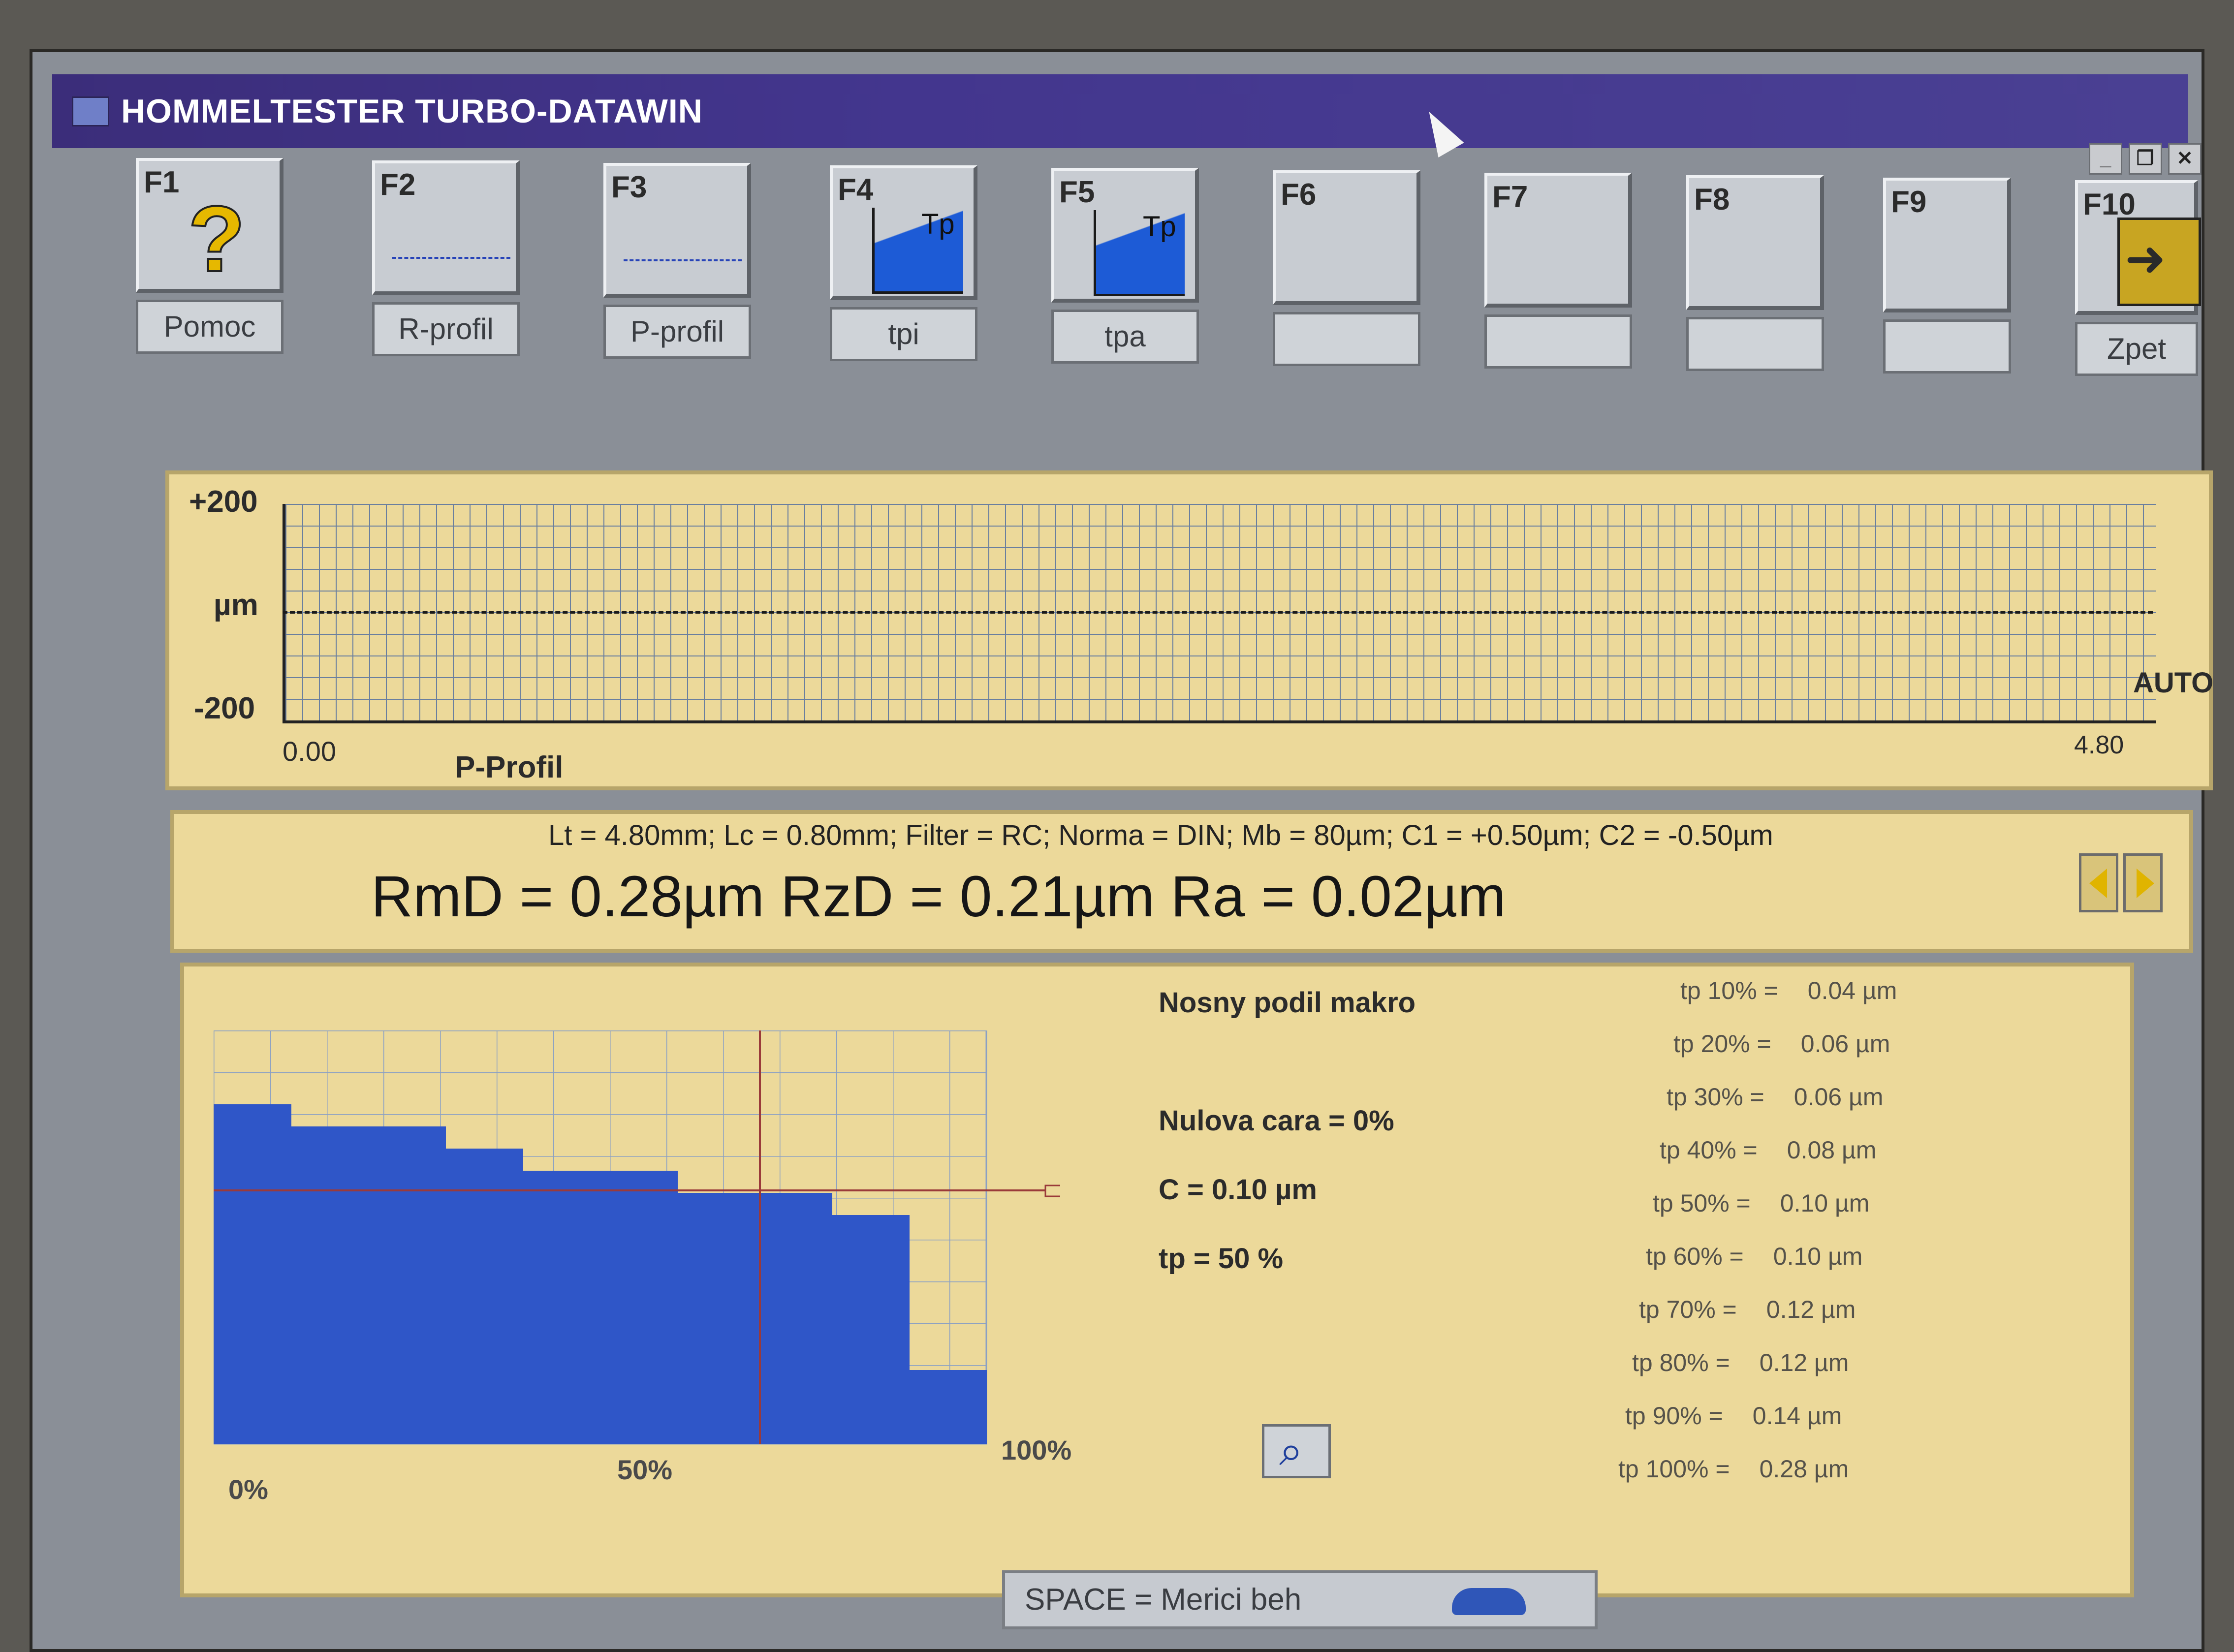 Image resolution: width=2234 pixels, height=1652 pixels. Describe the element at coordinates (1036, 1449) in the screenshot. I see `x-axis-100-label: 100%` at that location.